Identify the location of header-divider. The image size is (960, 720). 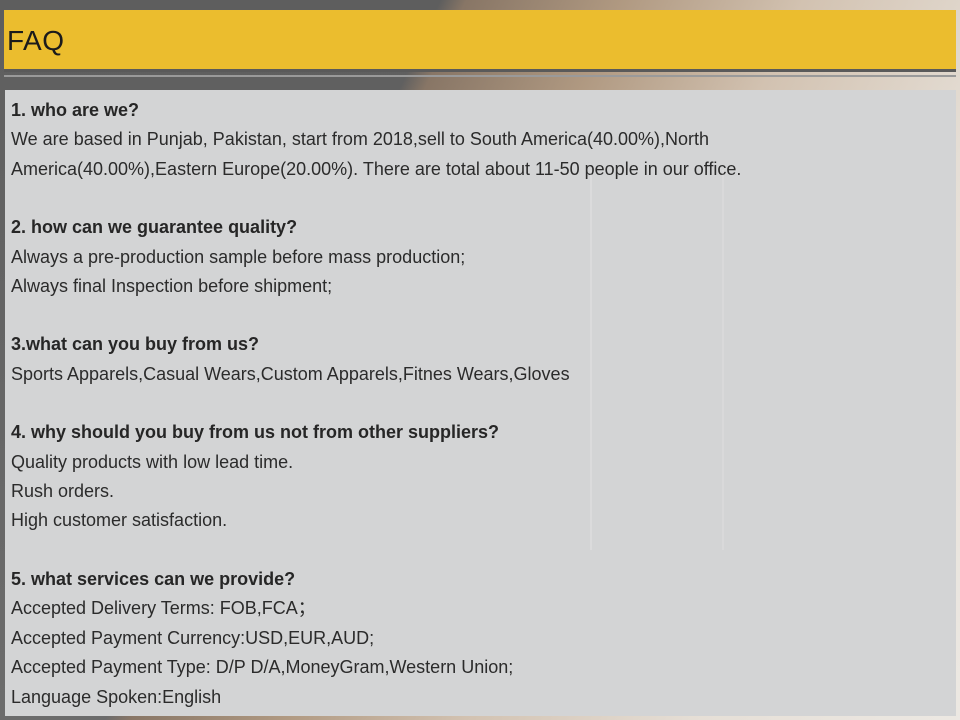
(480, 76).